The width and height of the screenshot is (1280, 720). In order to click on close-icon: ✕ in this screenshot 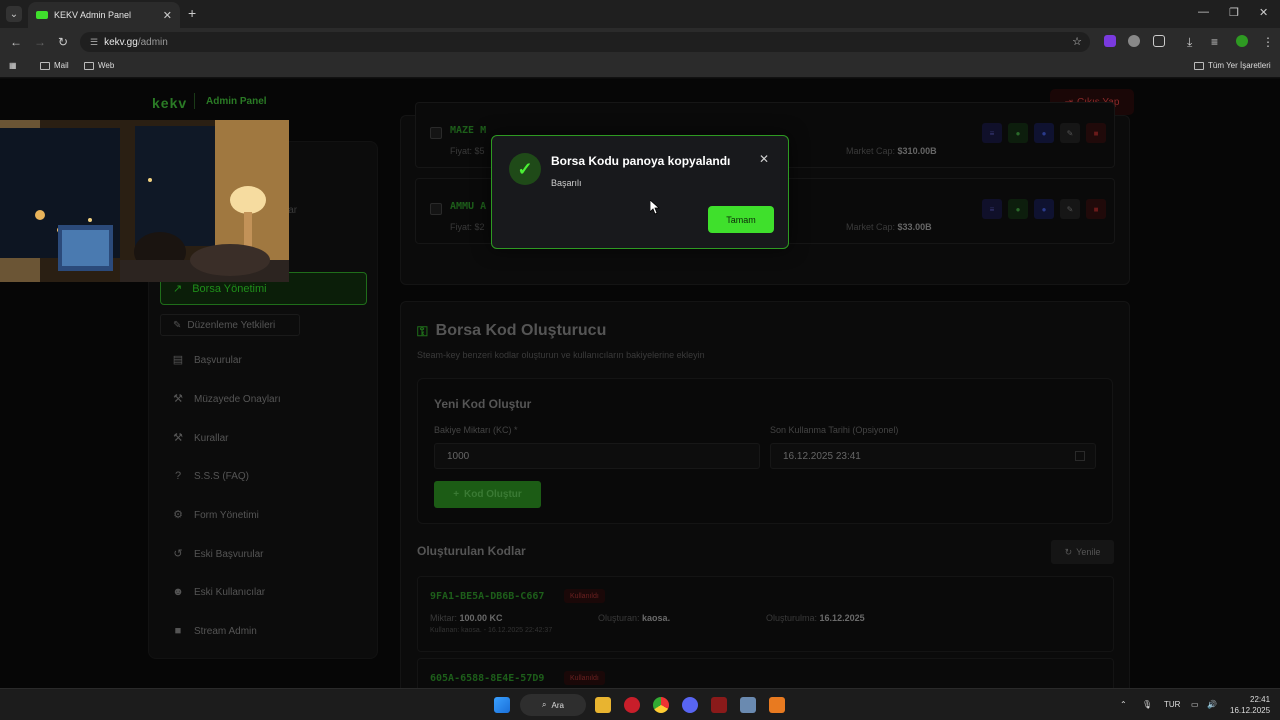, I will do `click(764, 159)`.